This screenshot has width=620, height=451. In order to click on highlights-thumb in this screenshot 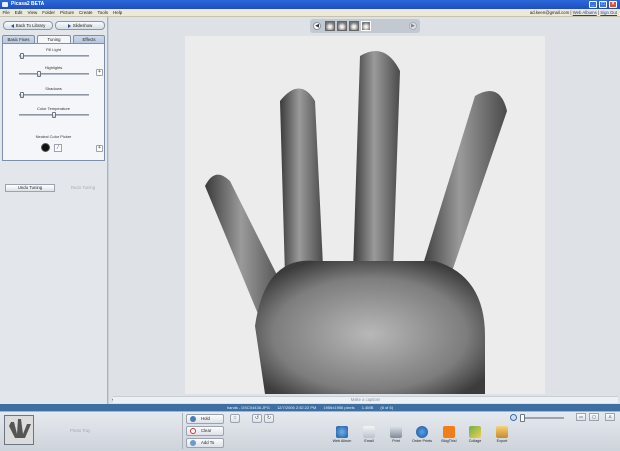, I will do `click(39, 74)`.